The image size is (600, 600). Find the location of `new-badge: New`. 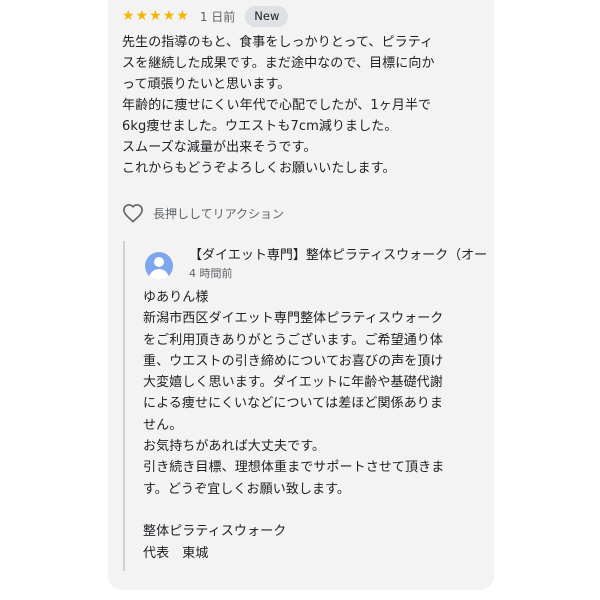

new-badge: New is located at coordinates (267, 16).